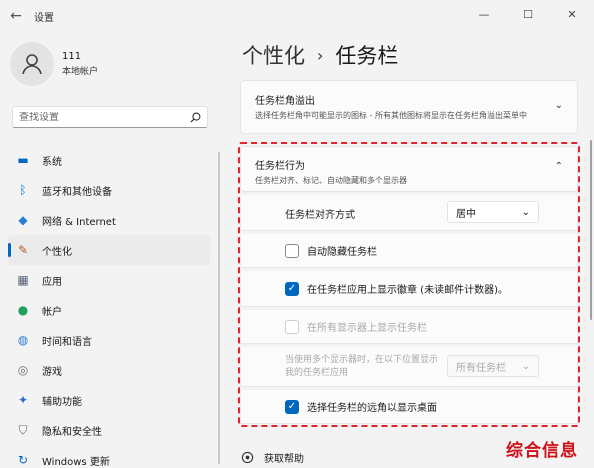 The height and width of the screenshot is (468, 594). Describe the element at coordinates (320, 215) in the screenshot. I see `alignment-label: 任务栏对齐方式` at that location.